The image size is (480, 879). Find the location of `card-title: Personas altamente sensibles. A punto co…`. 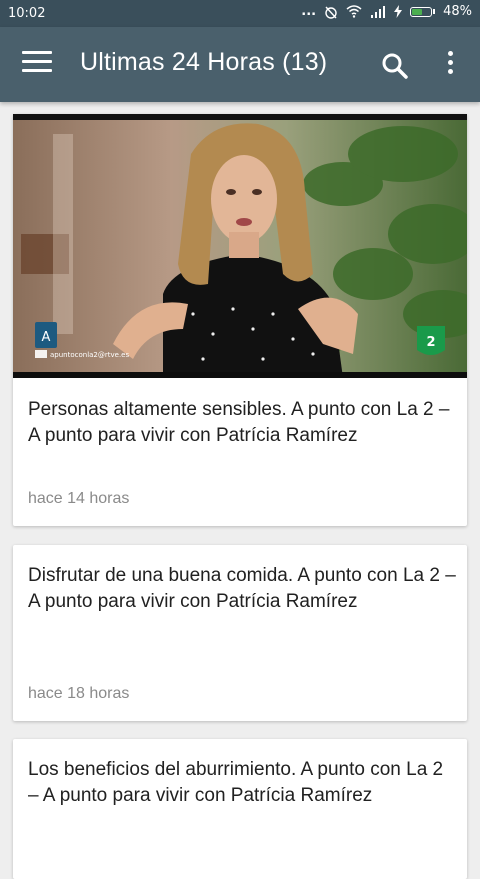

card-title: Personas altamente sensibles. A punto co… is located at coordinates (239, 422).